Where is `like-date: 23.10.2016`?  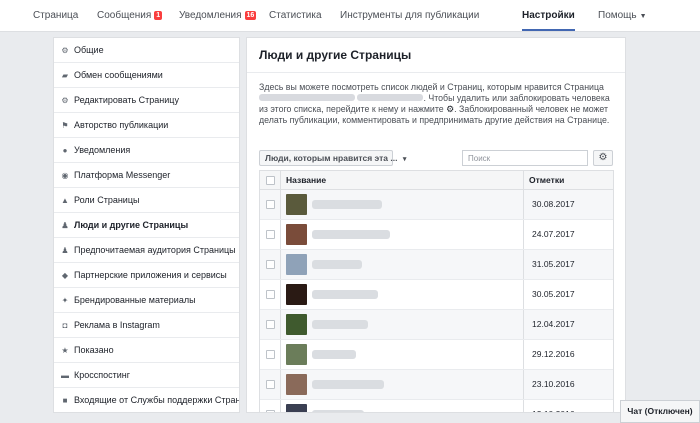
like-date: 23.10.2016 is located at coordinates (553, 384).